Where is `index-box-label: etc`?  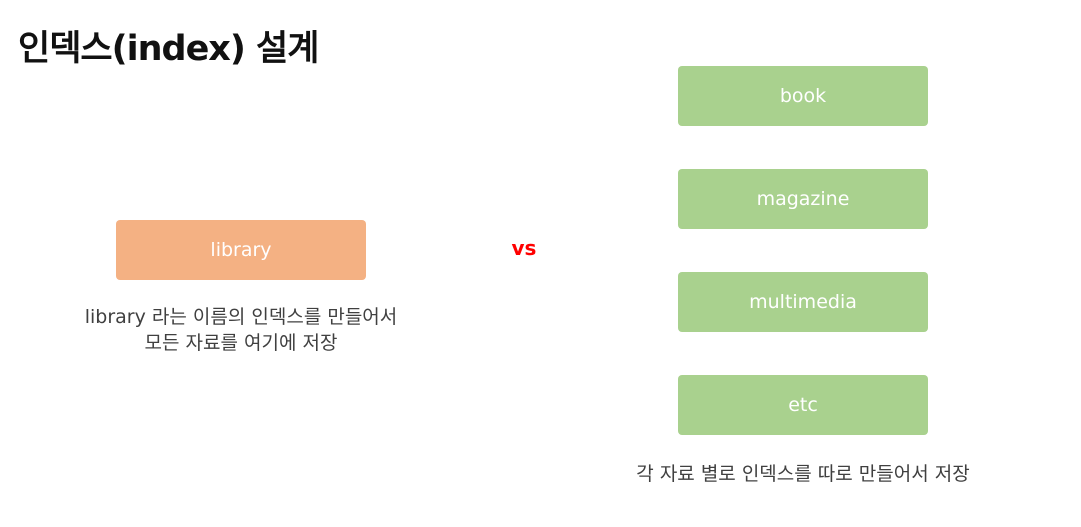 index-box-label: etc is located at coordinates (803, 405).